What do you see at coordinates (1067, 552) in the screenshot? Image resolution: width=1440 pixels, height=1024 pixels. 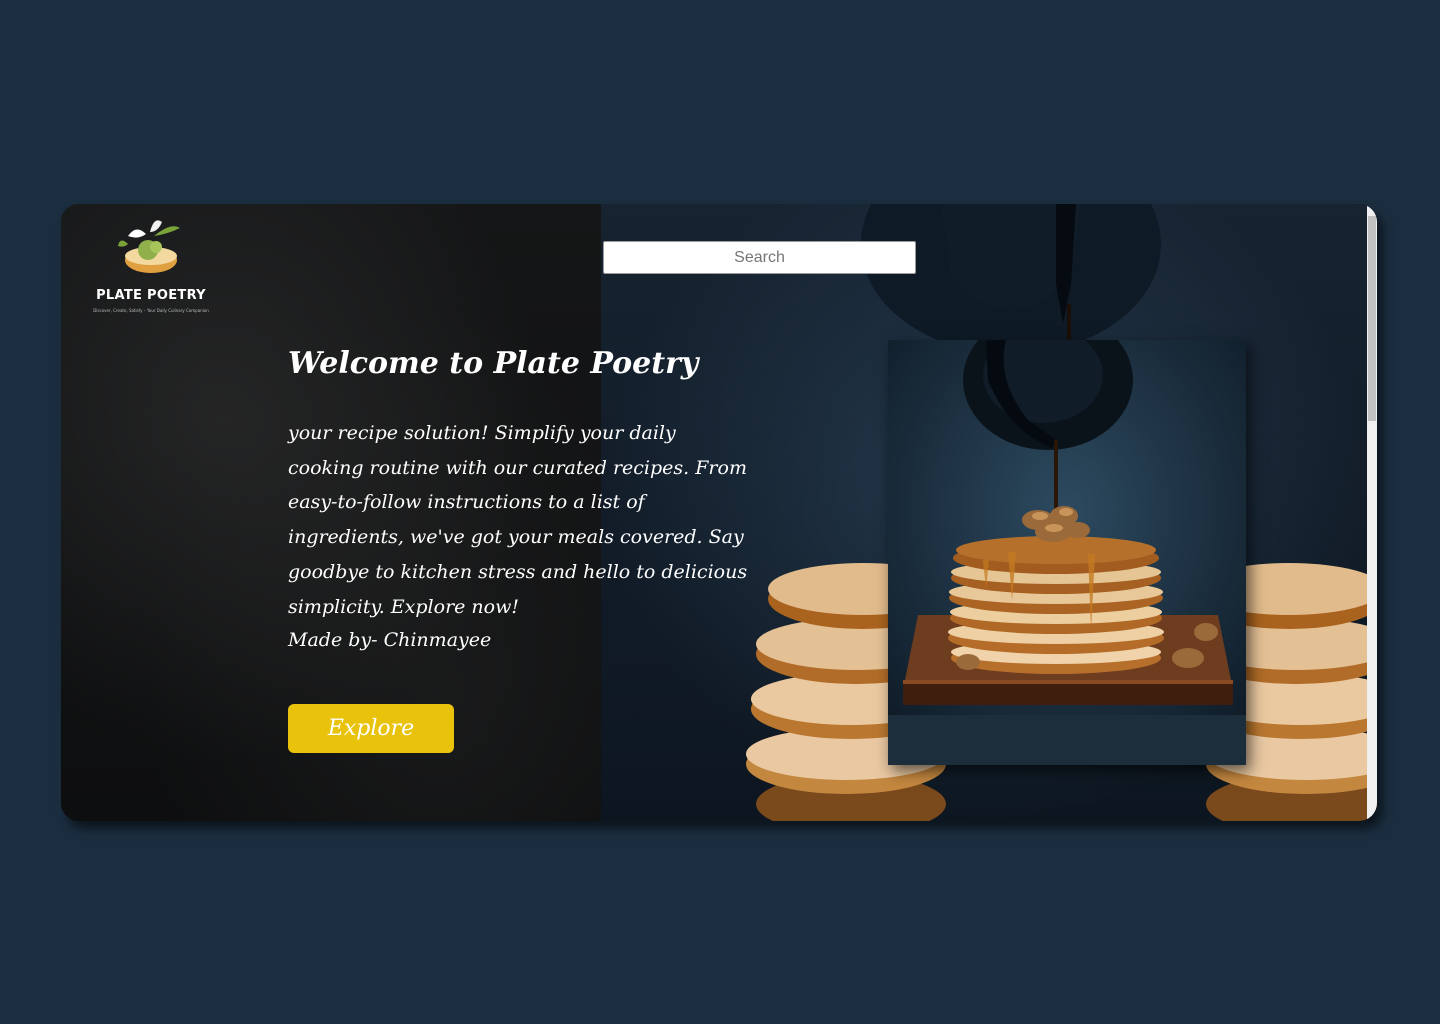 I see `pancake-image` at bounding box center [1067, 552].